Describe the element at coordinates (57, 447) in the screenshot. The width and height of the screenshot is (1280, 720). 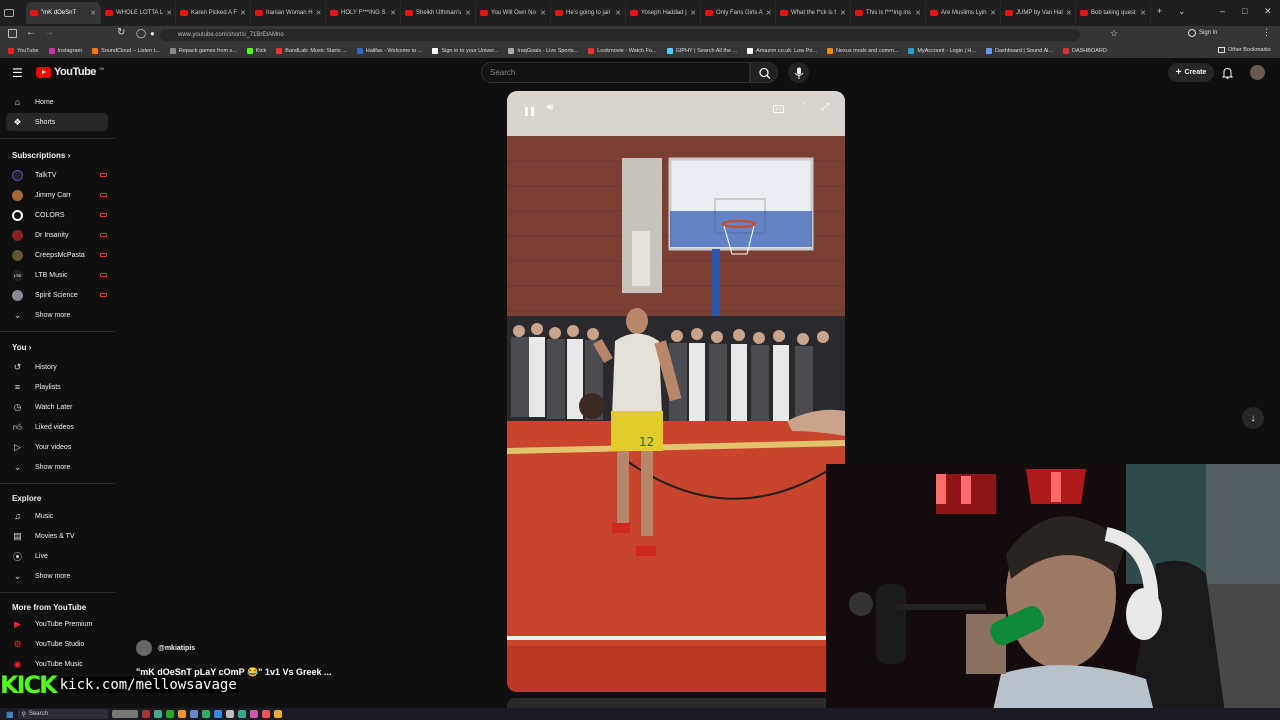
I see `sidebar-item-your-videos: ▷ Your videos` at that location.